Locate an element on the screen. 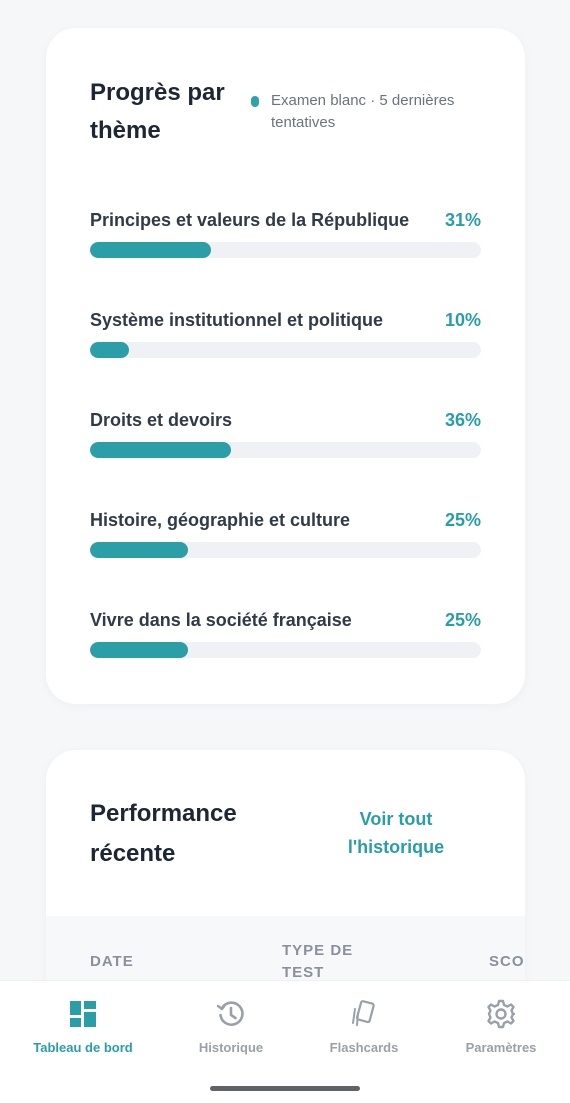  nav-tab-flashcards: Flashcards is located at coordinates (364, 1027).